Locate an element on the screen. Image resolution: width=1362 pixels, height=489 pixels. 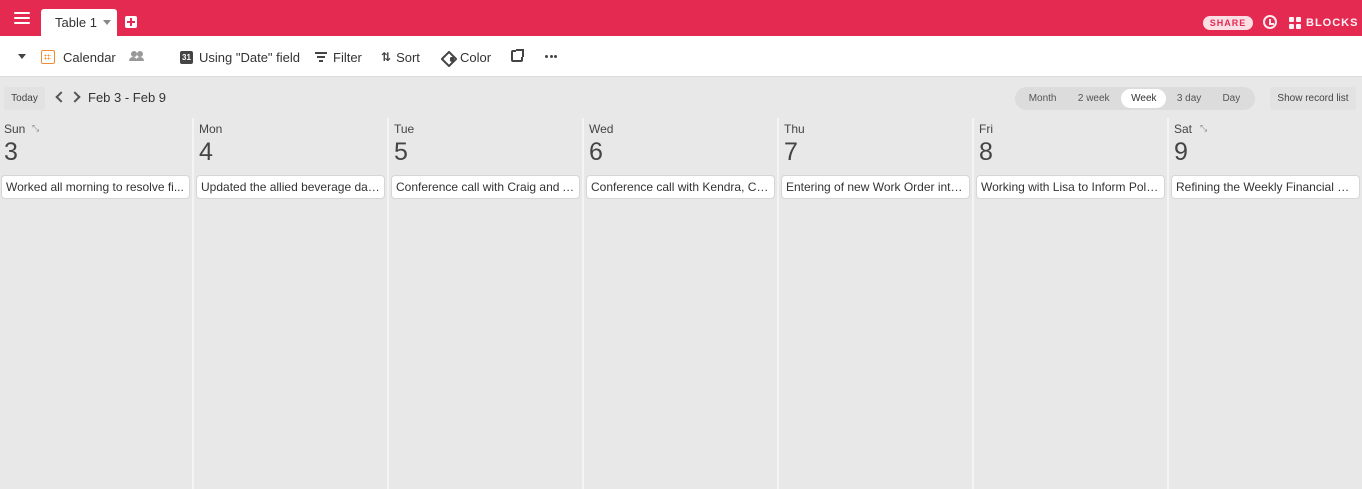
view-name: Calendar is located at coordinates (89, 57).